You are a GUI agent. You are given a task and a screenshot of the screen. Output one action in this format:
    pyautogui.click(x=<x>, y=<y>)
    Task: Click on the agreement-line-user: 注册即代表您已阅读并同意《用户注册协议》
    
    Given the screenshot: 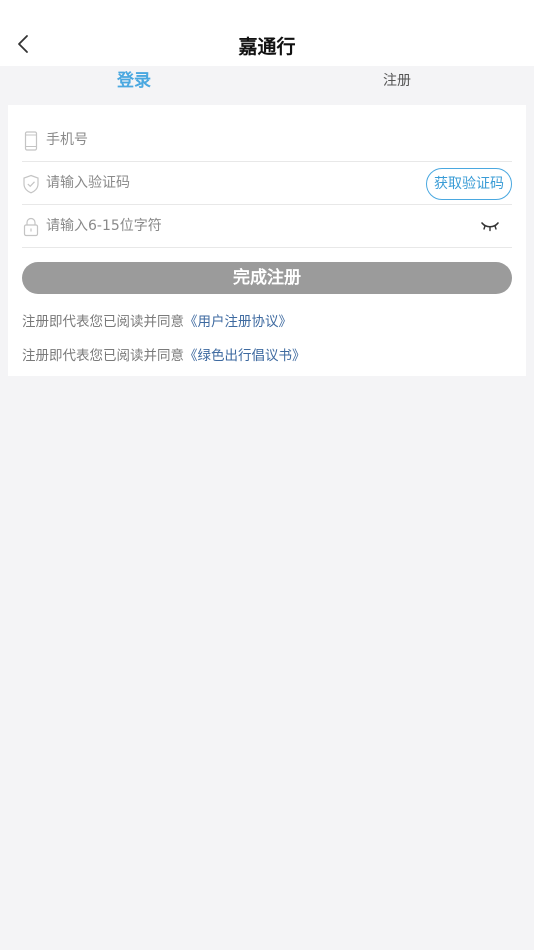 What is the action you would take?
    pyautogui.click(x=157, y=320)
    